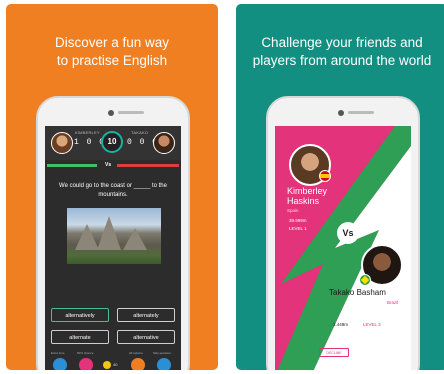 The width and height of the screenshot is (444, 374). Describe the element at coordinates (342, 42) in the screenshot. I see `right-headline-line1: Challenge your friends and` at that location.